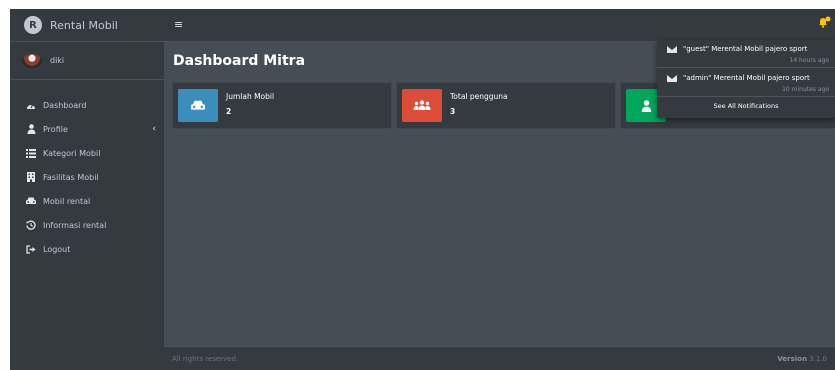 Image resolution: width=835 pixels, height=370 pixels. I want to click on notification-text: "admin" Merental Mobil pajero sport, so click(746, 78).